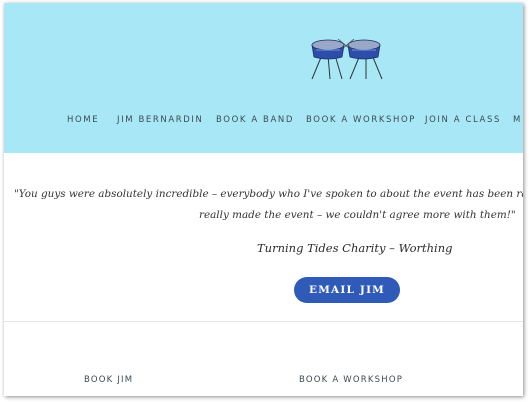  I want to click on footer-link-book-a-workshop: BOOK A WORKSHOP, so click(351, 380).